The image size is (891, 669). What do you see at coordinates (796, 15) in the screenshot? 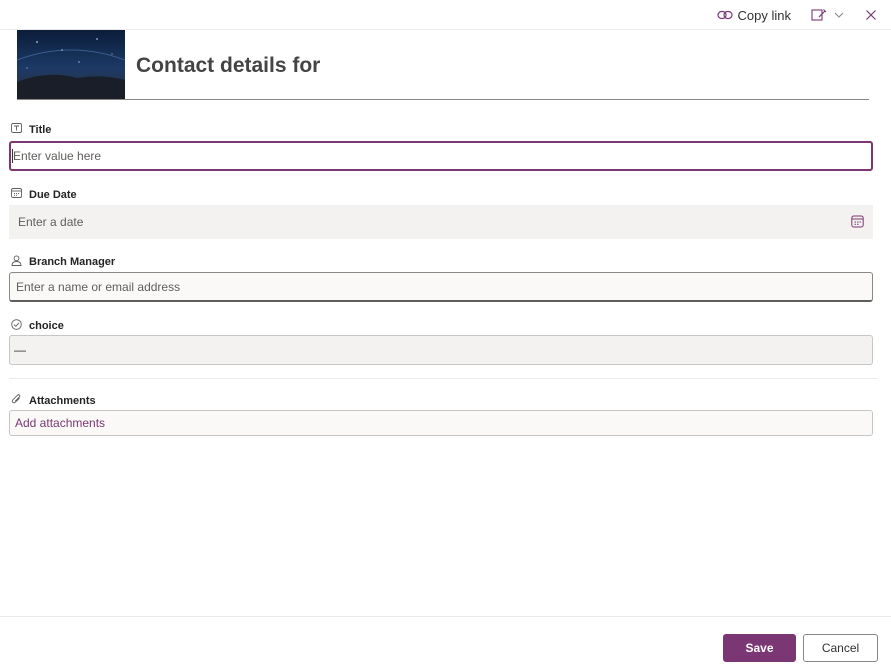
I see `command-bar-actions: Copy link` at bounding box center [796, 15].